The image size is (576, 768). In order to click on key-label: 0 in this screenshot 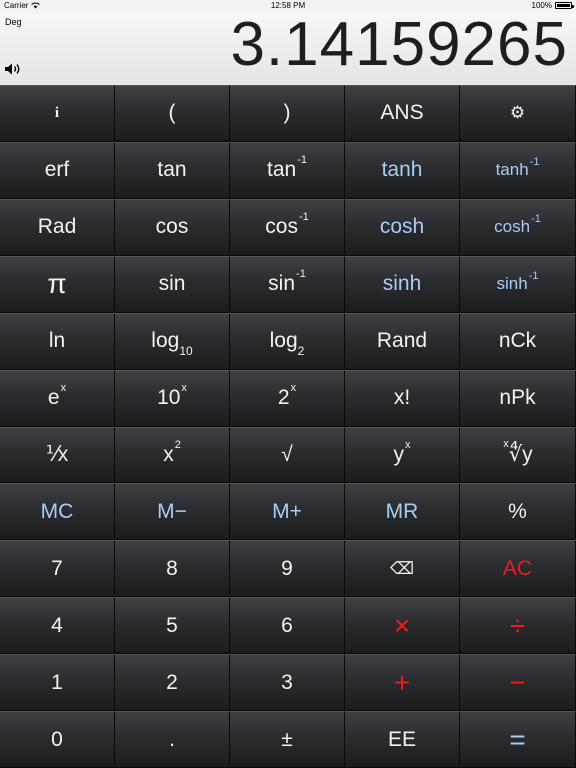, I will do `click(57, 740)`.